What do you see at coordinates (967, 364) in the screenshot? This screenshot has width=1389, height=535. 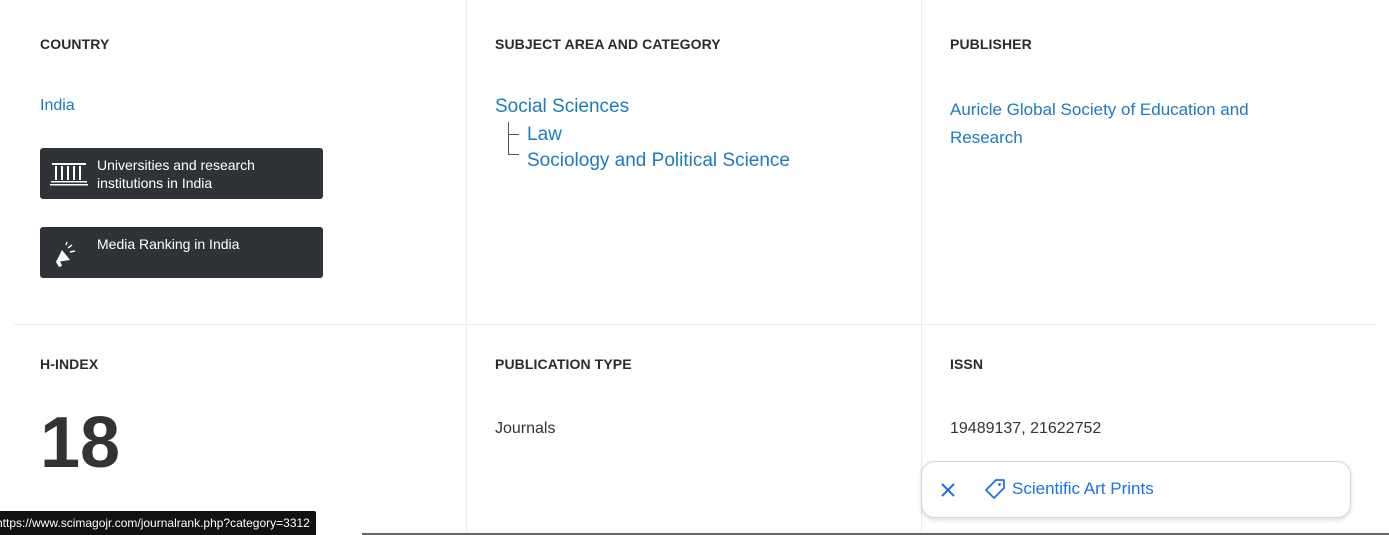 I see `issn-heading: ISSN` at bounding box center [967, 364].